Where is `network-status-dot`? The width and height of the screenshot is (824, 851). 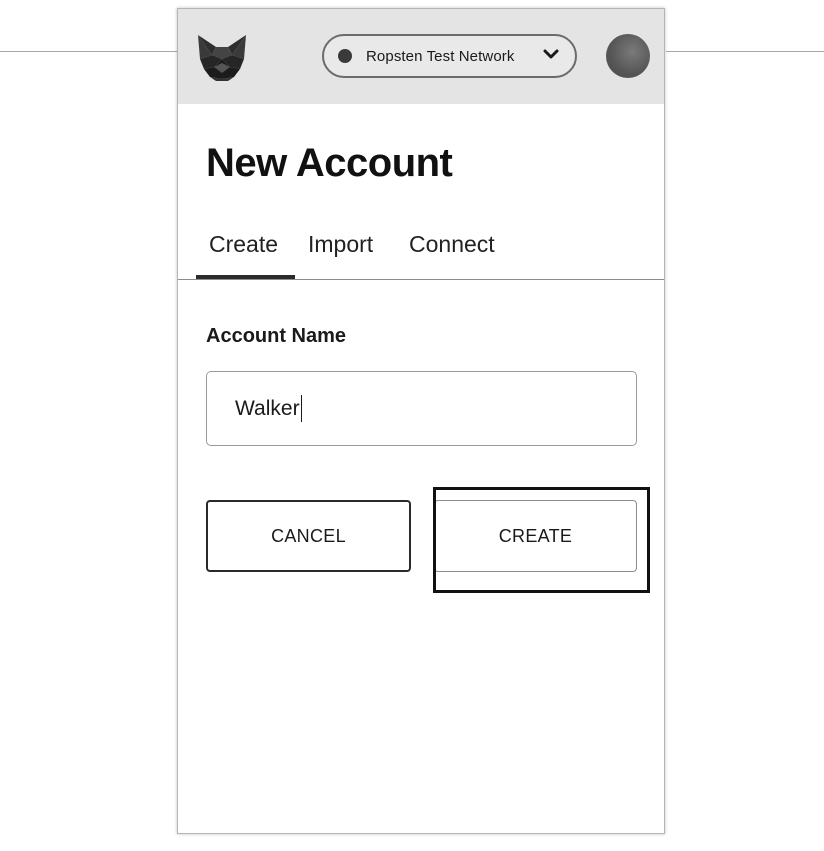 network-status-dot is located at coordinates (345, 56).